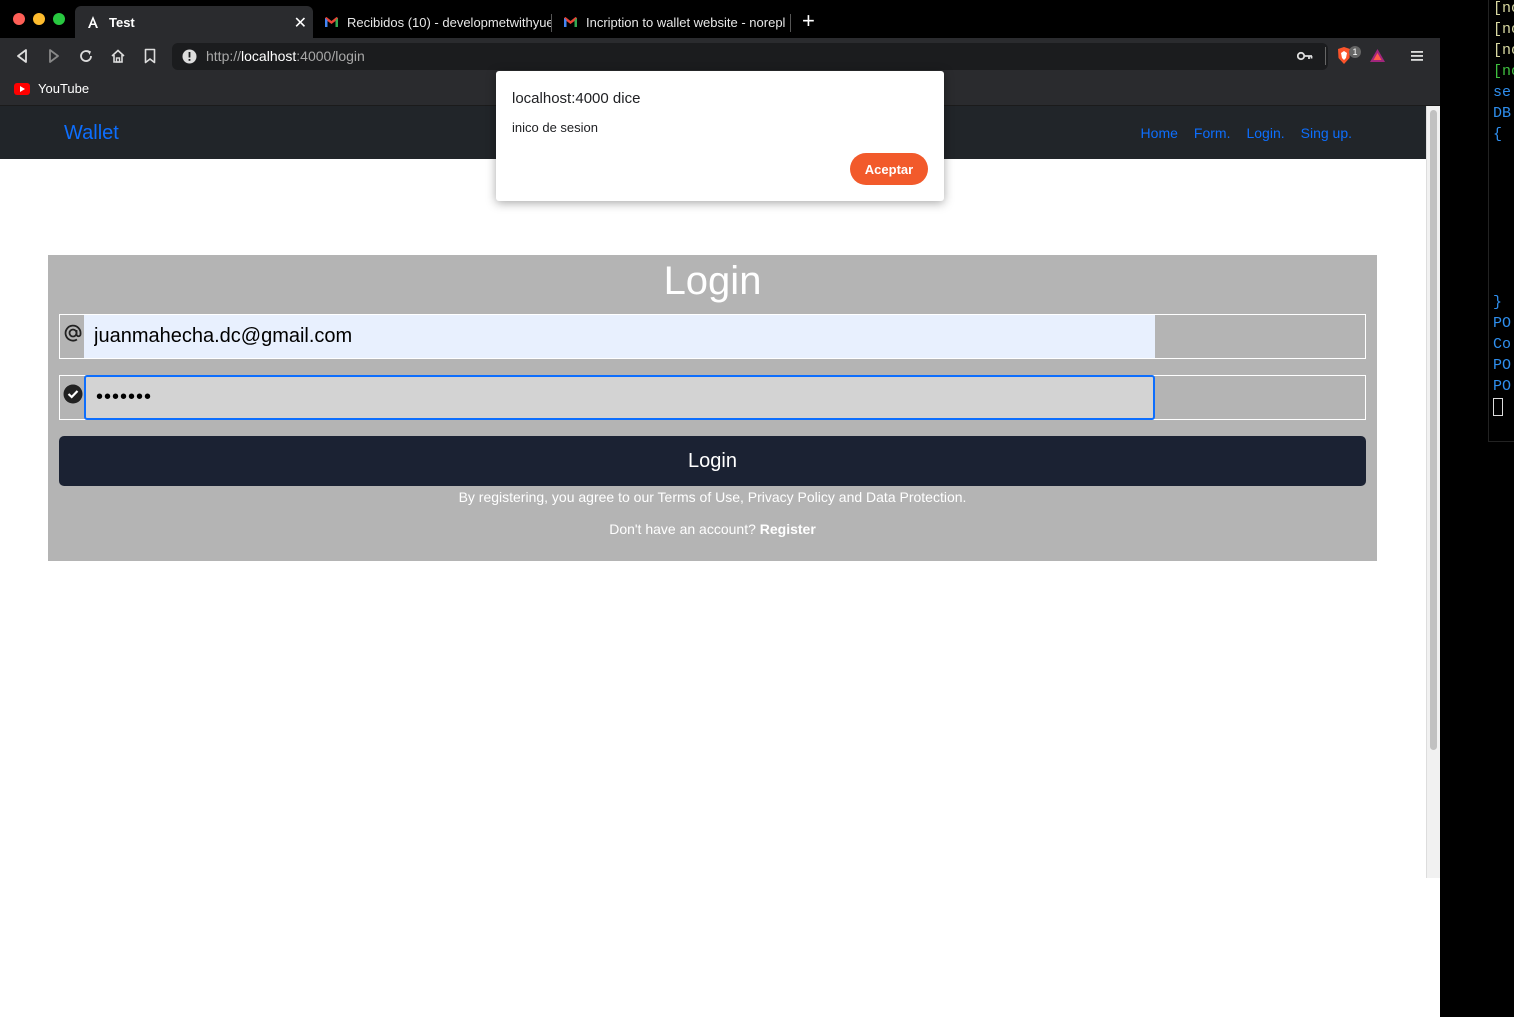 The image size is (1514, 1017). What do you see at coordinates (619, 397) in the screenshot?
I see `password-input` at bounding box center [619, 397].